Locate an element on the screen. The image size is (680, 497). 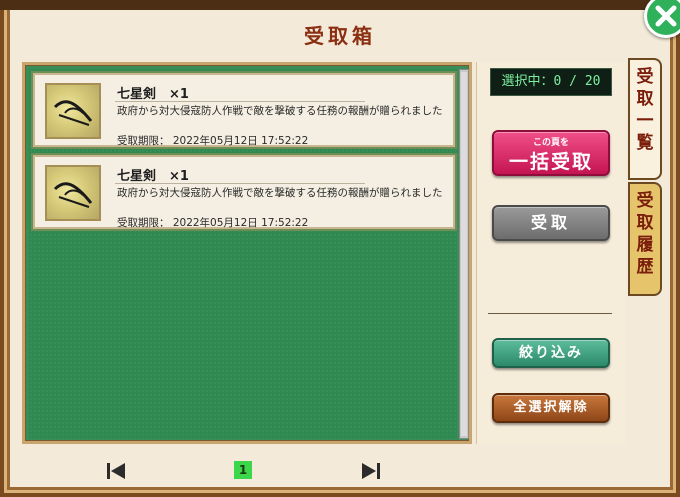
tab-char: 一 is located at coordinates (645, 121).